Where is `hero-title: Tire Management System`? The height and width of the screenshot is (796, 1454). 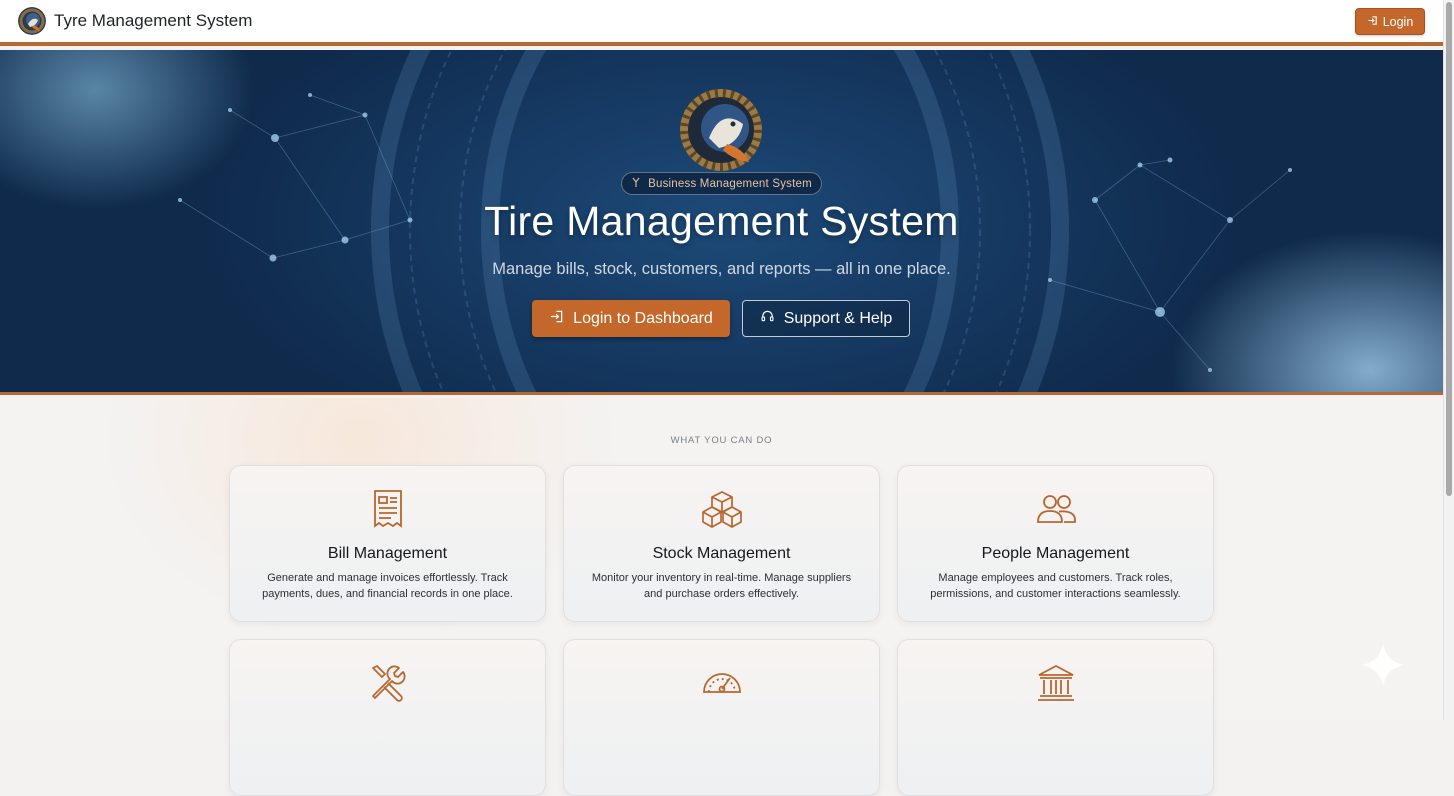
hero-title: Tire Management System is located at coordinates (721, 221).